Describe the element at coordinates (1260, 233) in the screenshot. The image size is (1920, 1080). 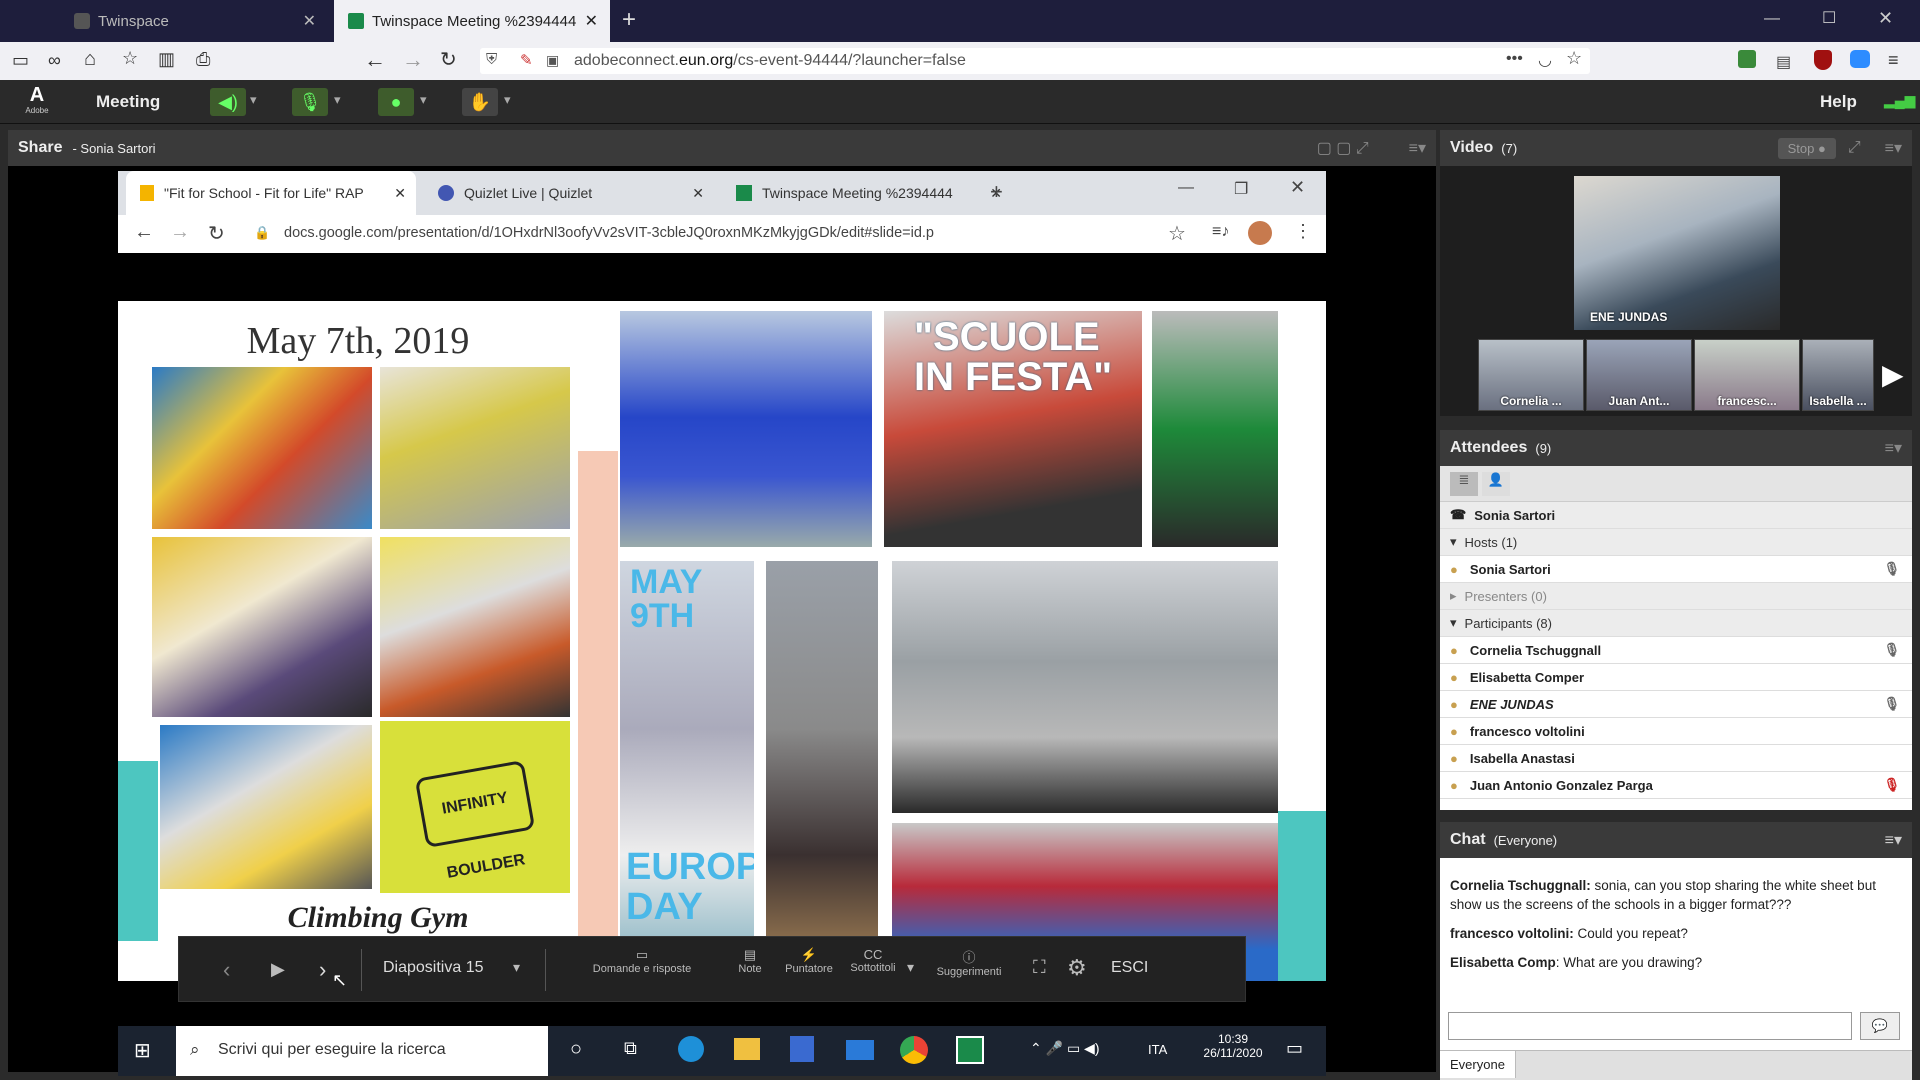
I see `avatar` at that location.